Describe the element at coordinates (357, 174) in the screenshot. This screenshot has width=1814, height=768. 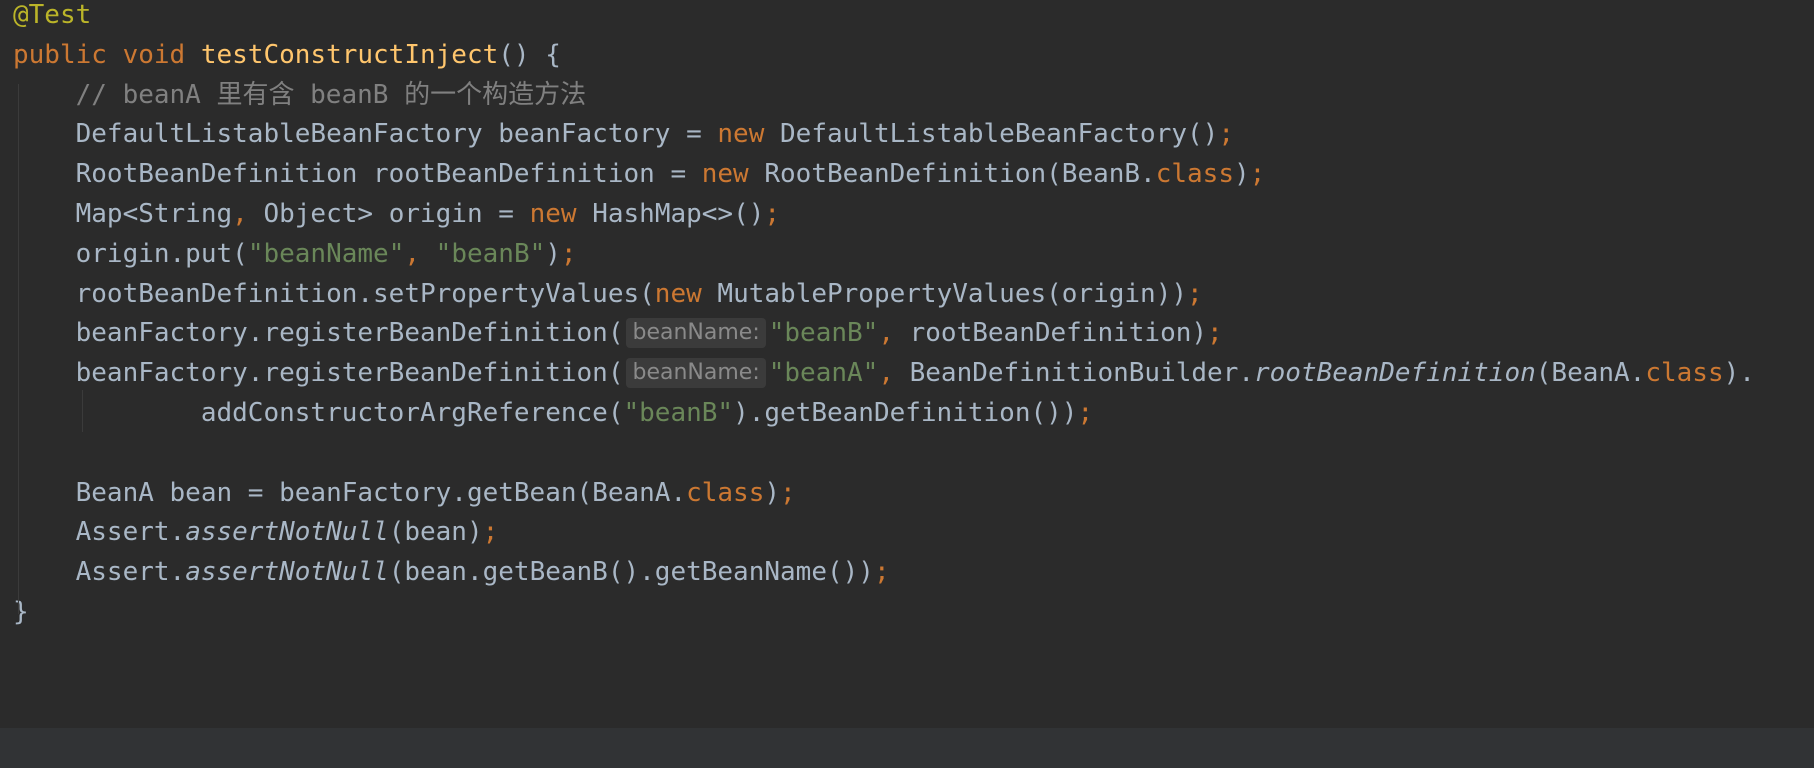
I see `code-token-plain: RootBeanDefinition rootBeanDefinition =` at that location.